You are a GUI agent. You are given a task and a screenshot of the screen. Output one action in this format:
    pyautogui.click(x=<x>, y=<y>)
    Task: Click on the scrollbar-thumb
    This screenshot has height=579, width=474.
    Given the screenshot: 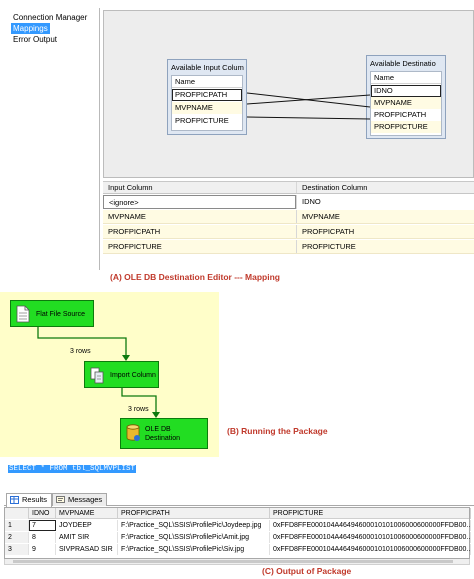 What is the action you would take?
    pyautogui.click(x=233, y=561)
    